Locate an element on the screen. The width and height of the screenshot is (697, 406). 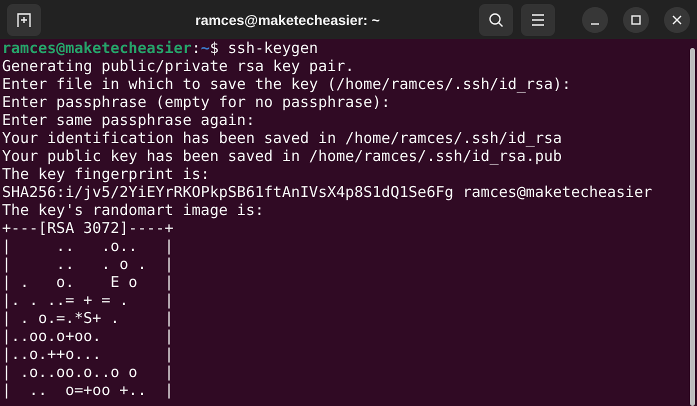
terminal-output-line: Enter file in which to save the key (/home/ramces/.ssh/id_rsa): is located at coordinates (286, 84).